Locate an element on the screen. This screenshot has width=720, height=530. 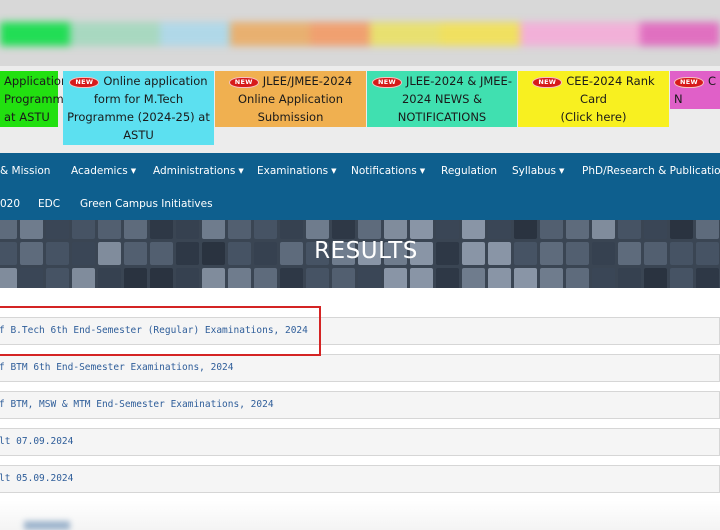
notice-line: 2024 NEWS & is located at coordinates (442, 99).